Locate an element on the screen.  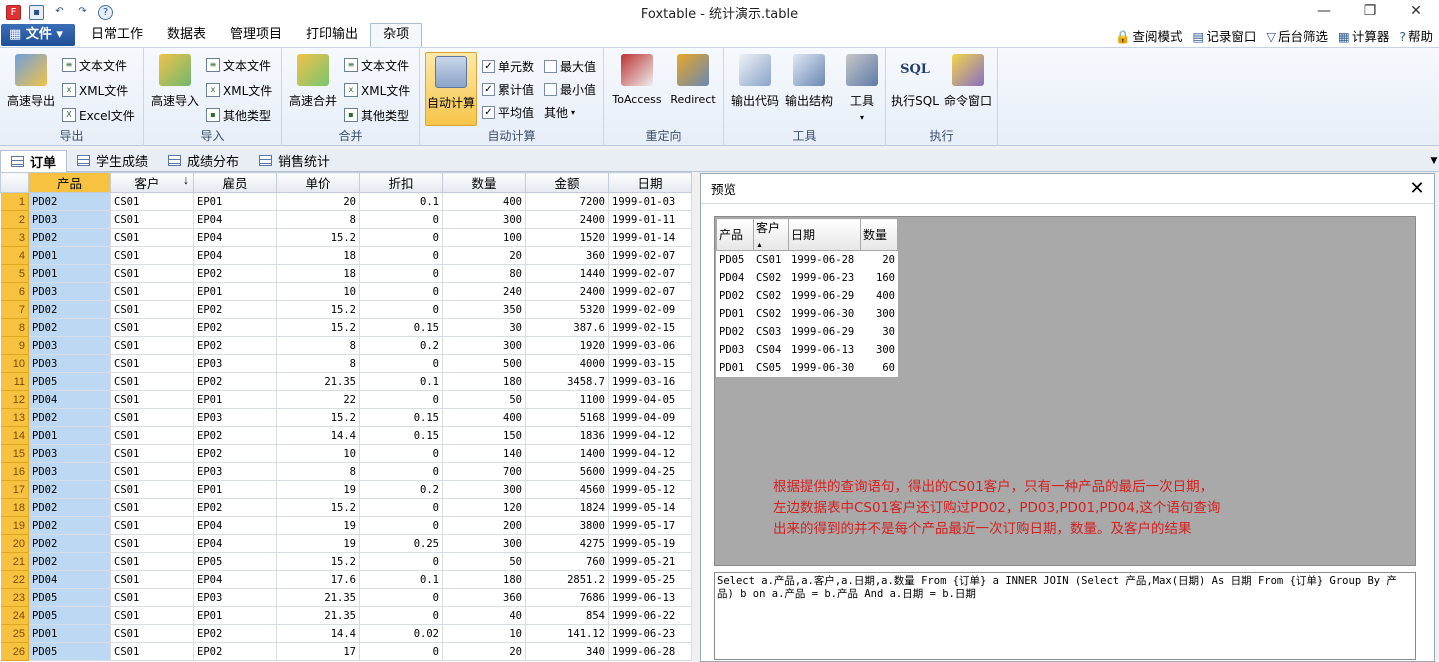
table-cell: 22 is located at coordinates (318, 399).